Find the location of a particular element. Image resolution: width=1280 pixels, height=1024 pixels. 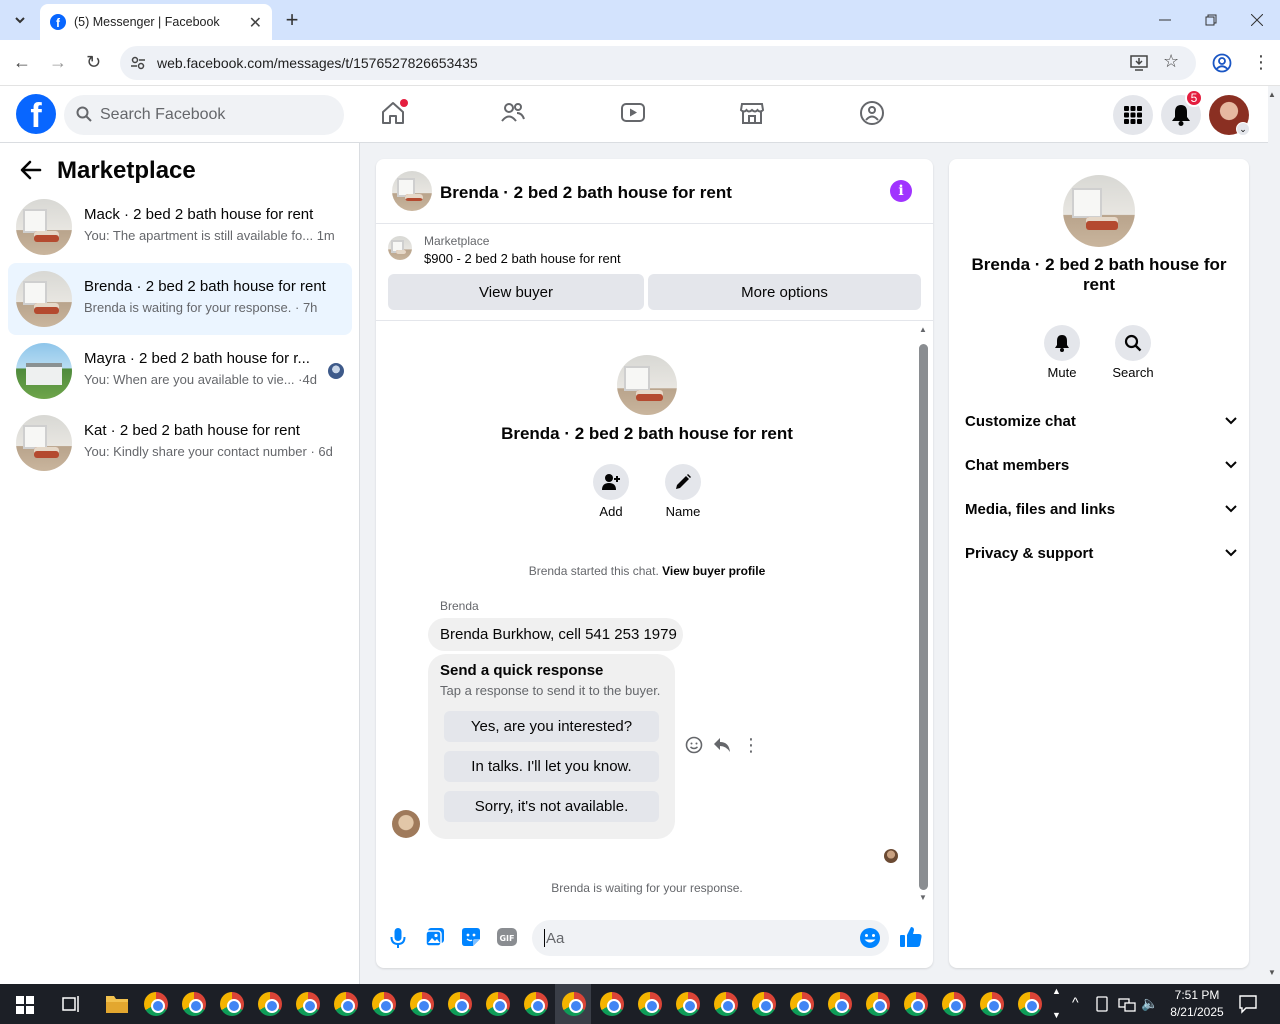

close-window-icon is located at coordinates (1257, 20).